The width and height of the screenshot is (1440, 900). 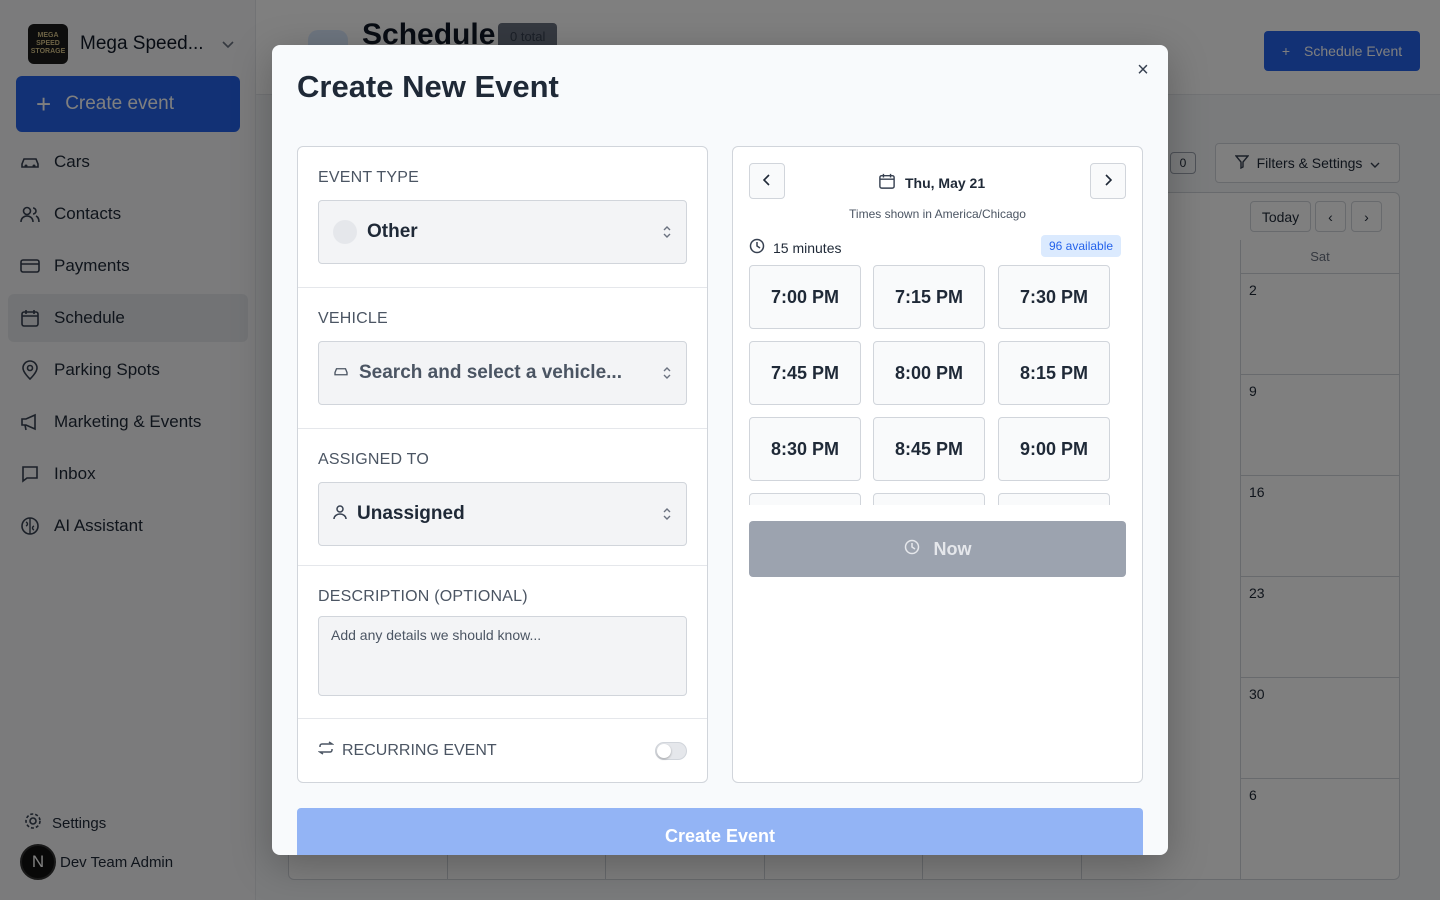 I want to click on calendar-icon, so click(x=887, y=182).